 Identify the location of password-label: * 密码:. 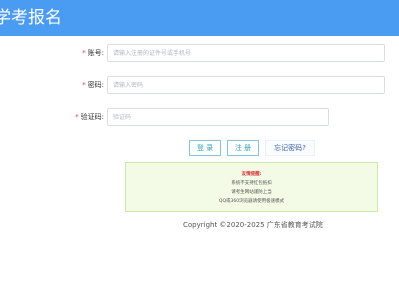
(93, 85).